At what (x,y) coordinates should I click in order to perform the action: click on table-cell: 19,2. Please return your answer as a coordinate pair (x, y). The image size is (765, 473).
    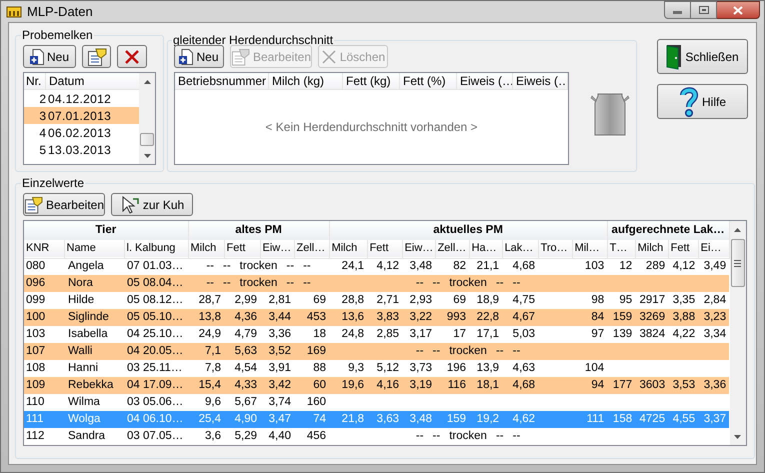
    Looking at the image, I should click on (485, 419).